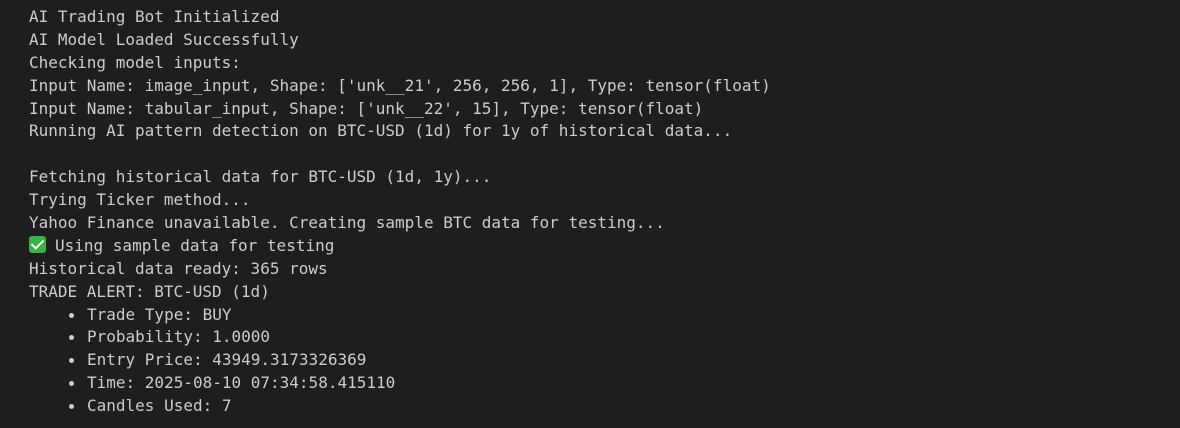  I want to click on list-item: Trade Type: BUY, so click(624, 315).